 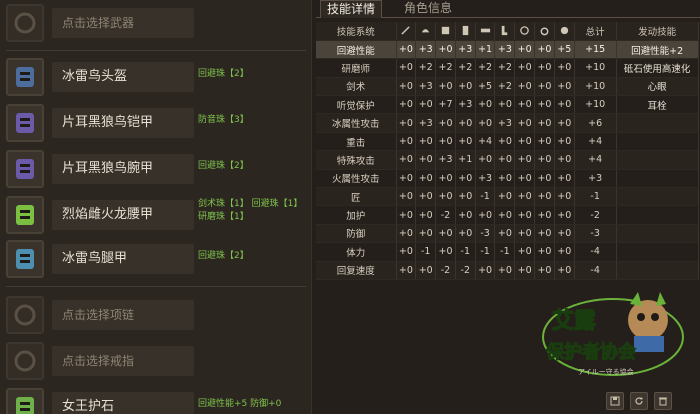 What do you see at coordinates (356, 179) in the screenshot?
I see `skill-name: 火属性攻击` at bounding box center [356, 179].